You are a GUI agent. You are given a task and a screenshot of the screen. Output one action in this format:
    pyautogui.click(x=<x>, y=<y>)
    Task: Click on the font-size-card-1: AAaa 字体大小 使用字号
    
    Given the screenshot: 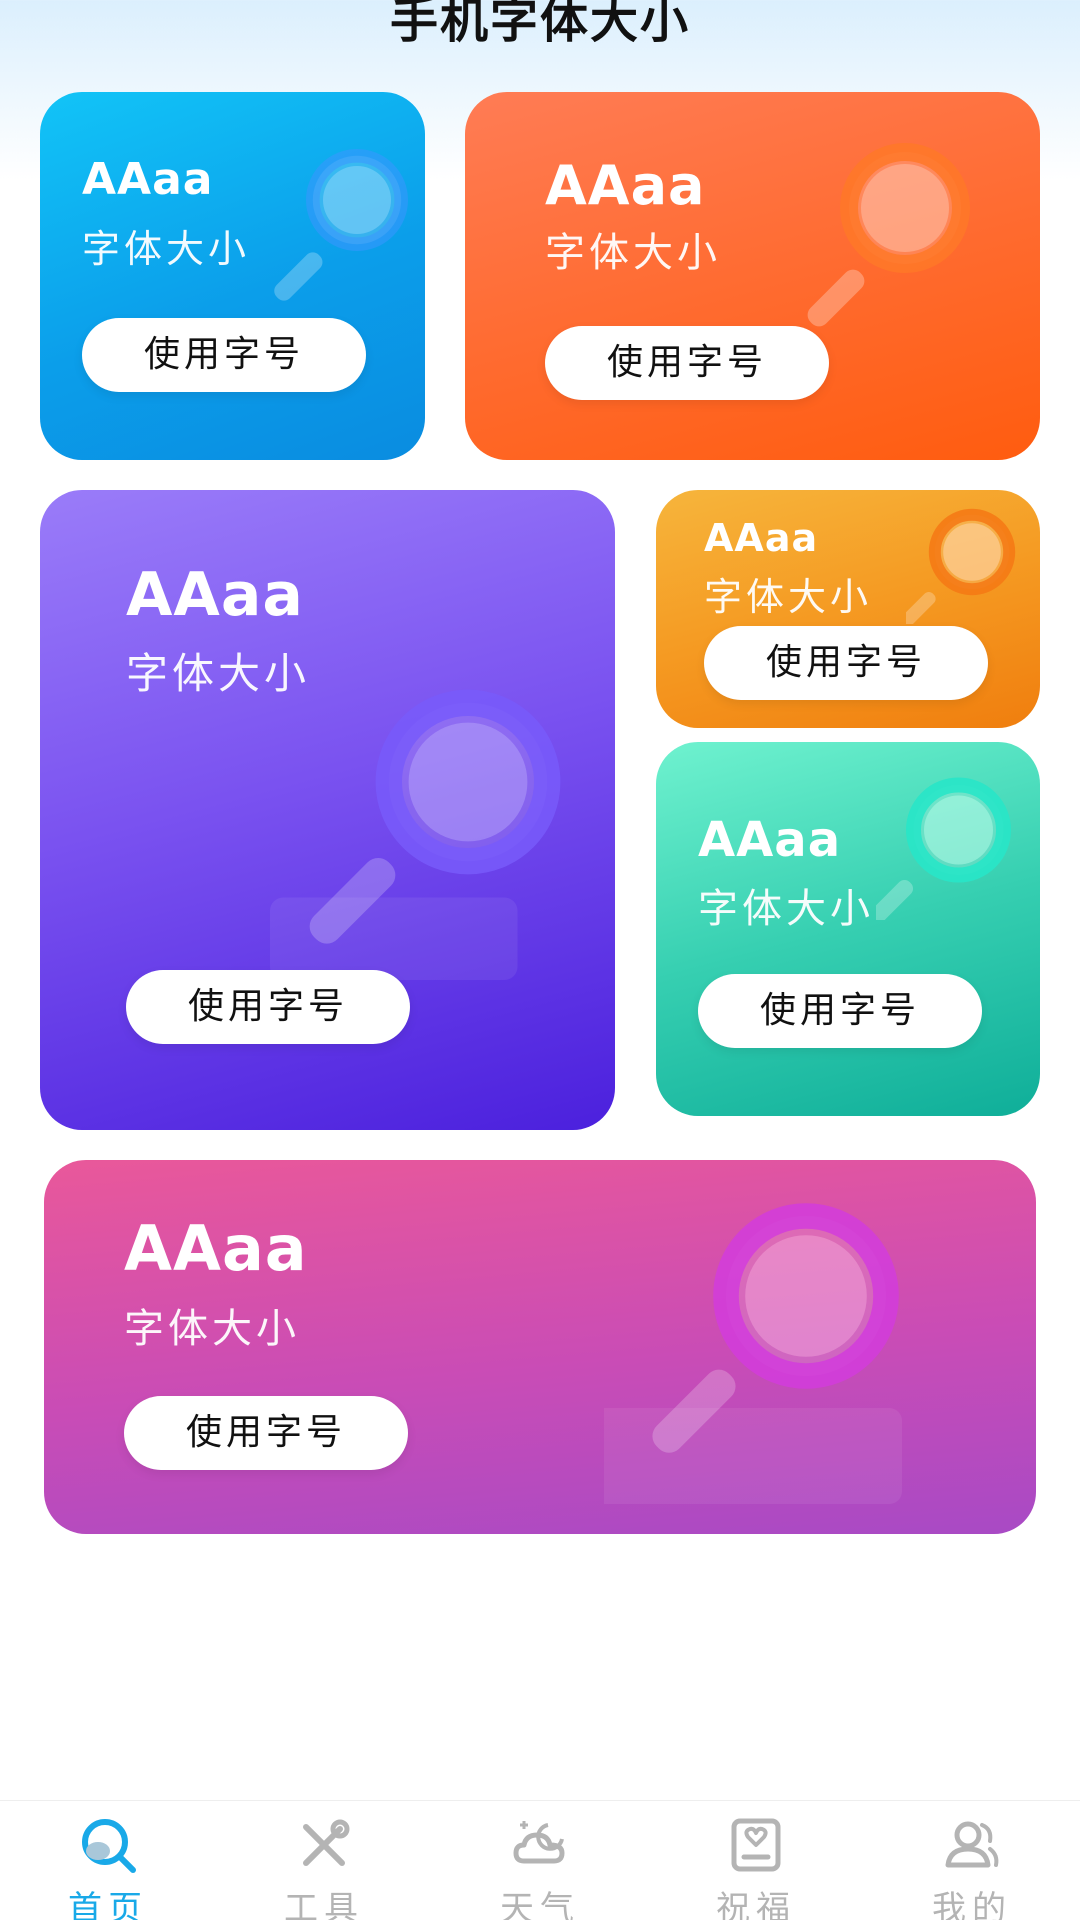 What is the action you would take?
    pyautogui.click(x=232, y=276)
    